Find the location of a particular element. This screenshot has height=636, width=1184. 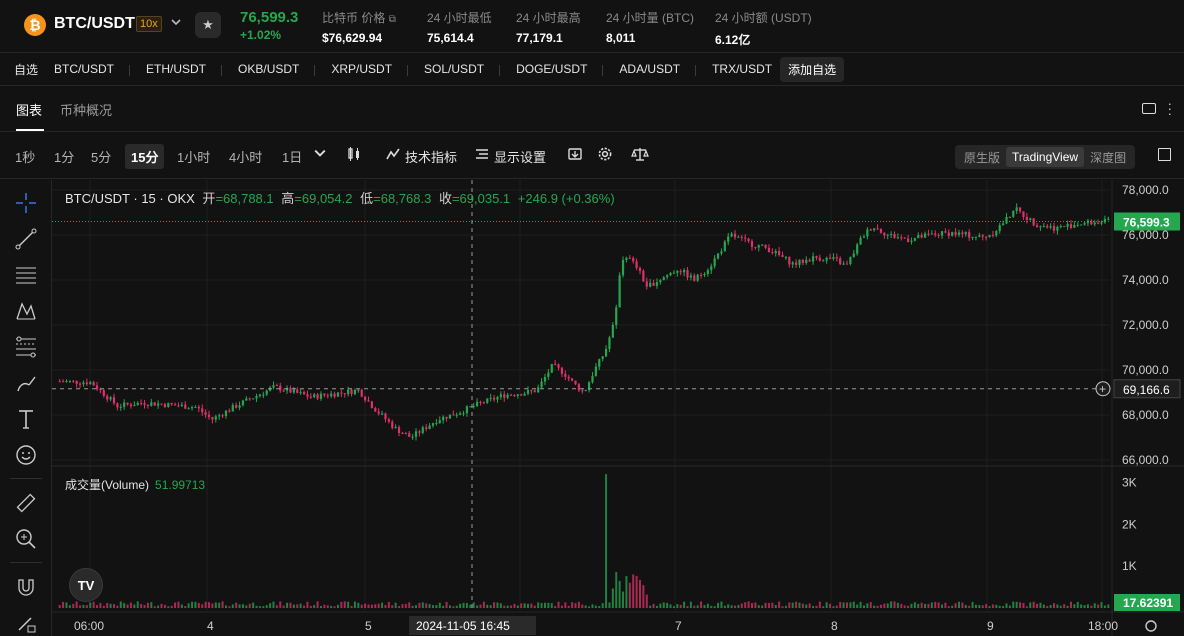

fib-retracement-icon is located at coordinates (26, 347).